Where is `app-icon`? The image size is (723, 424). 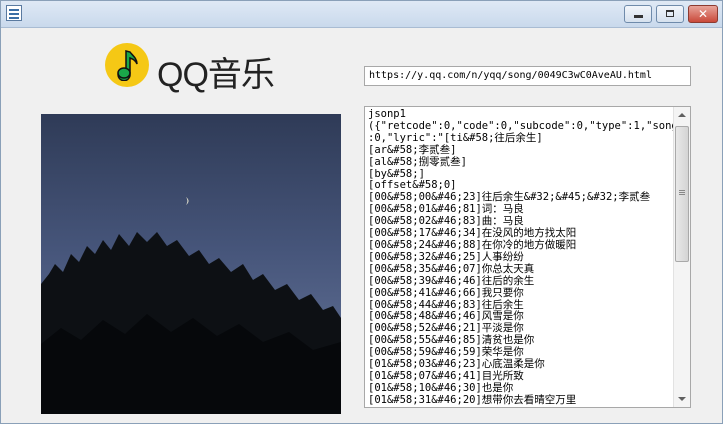
app-icon is located at coordinates (14, 13).